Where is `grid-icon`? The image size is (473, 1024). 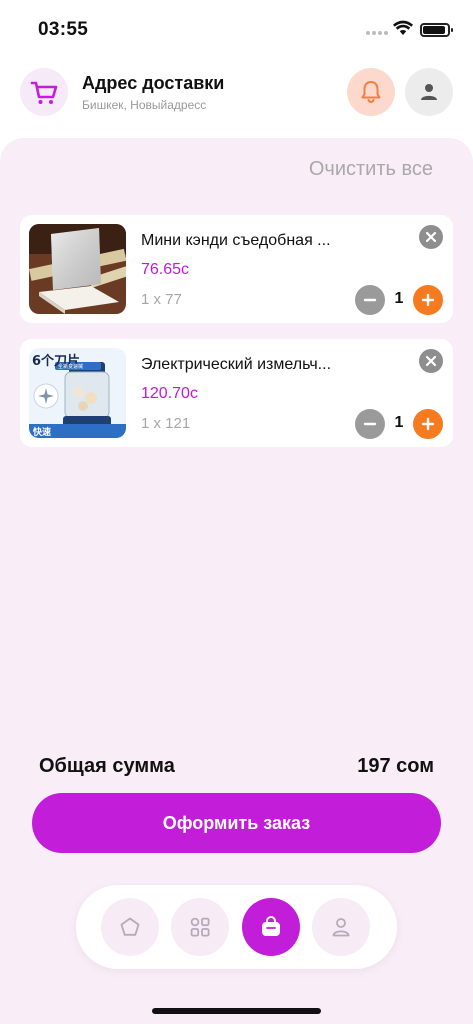 grid-icon is located at coordinates (200, 927).